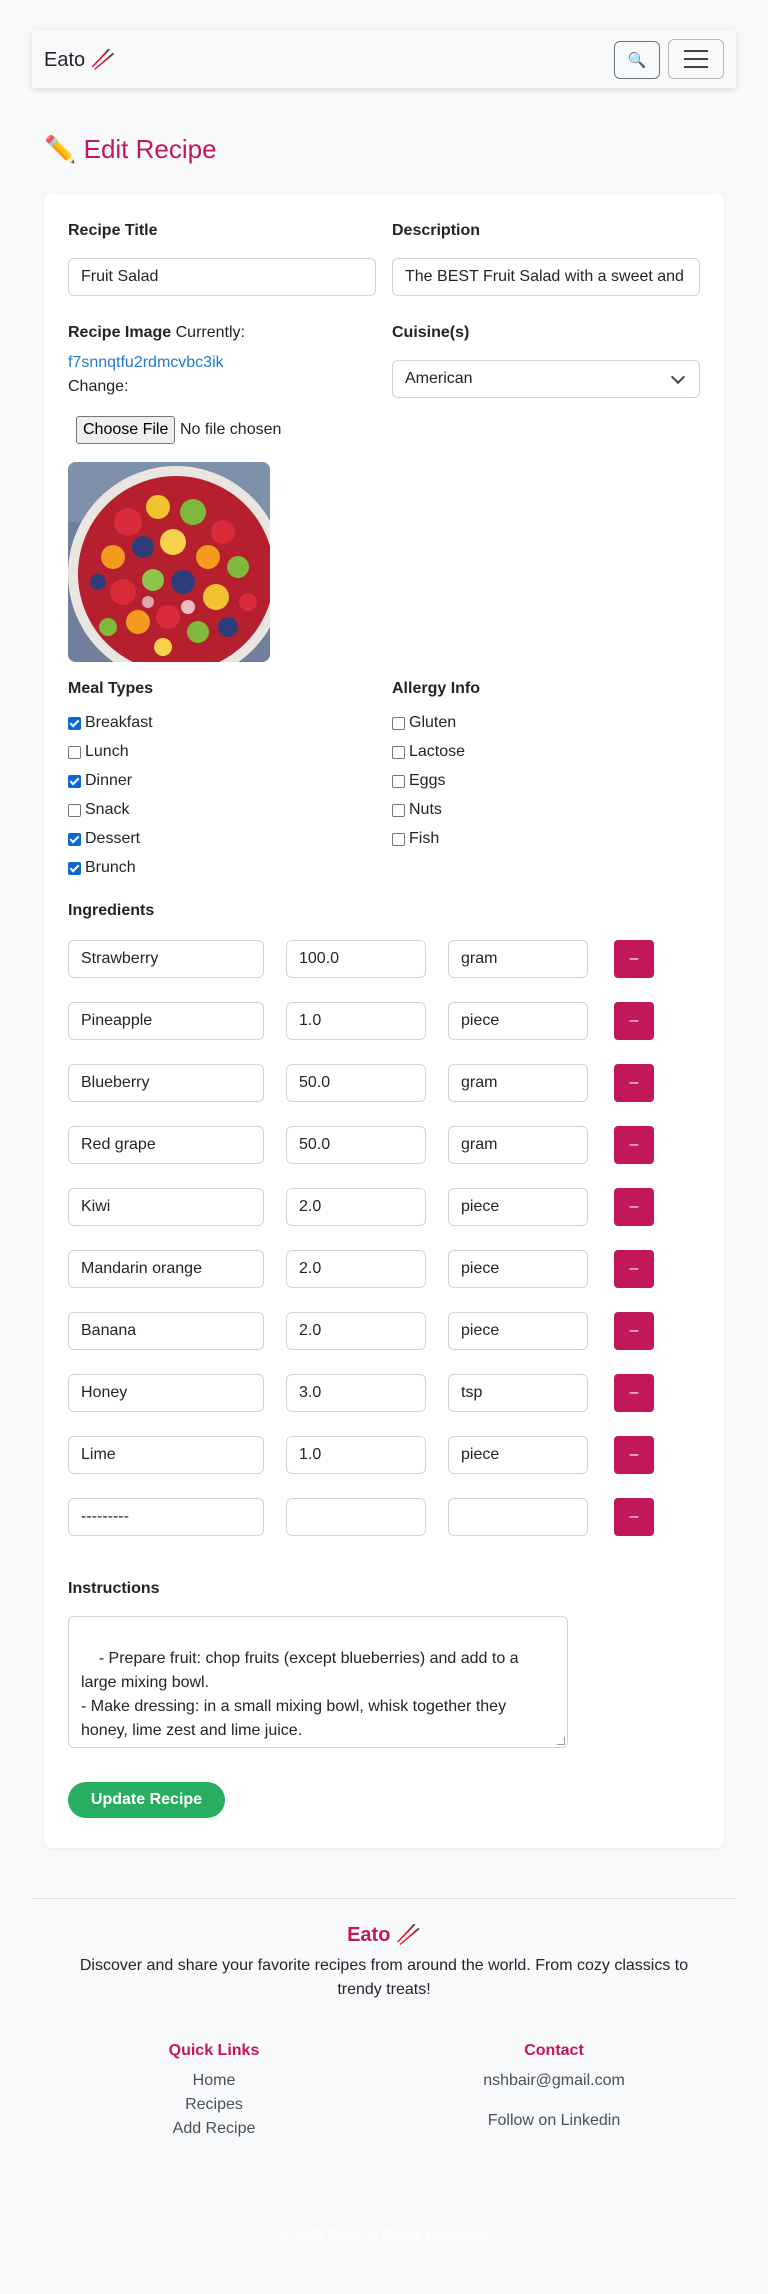 The height and width of the screenshot is (2294, 768). What do you see at coordinates (126, 430) in the screenshot?
I see `choose-file-button: Choose File` at bounding box center [126, 430].